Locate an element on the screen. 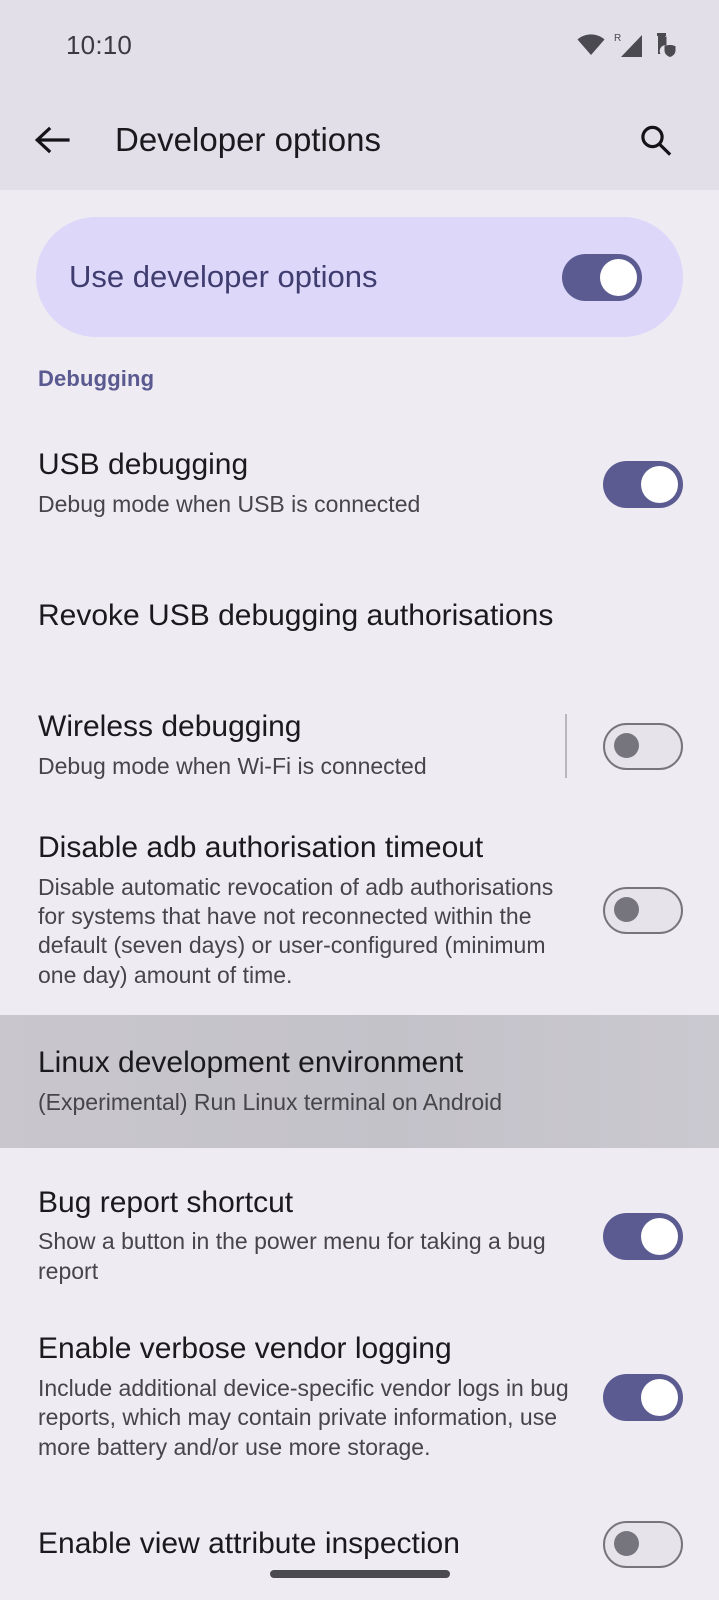 The image size is (719, 1600). row-text: Enable view attribute inspection is located at coordinates (320, 1544).